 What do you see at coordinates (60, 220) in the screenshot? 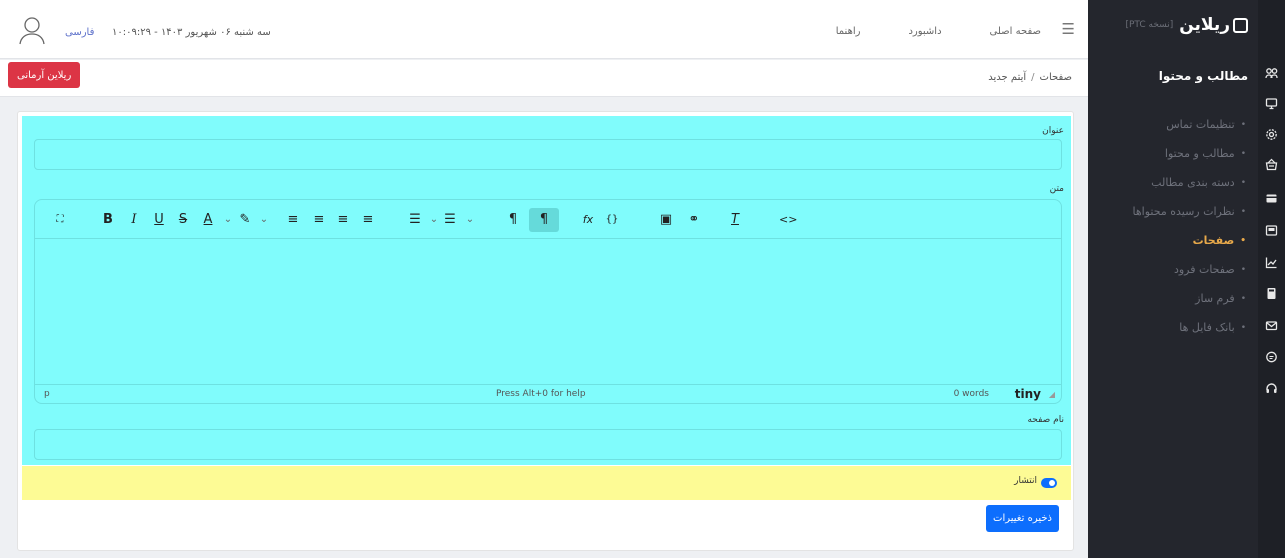
I see `fullscreen-icon: ⛶` at bounding box center [60, 220].